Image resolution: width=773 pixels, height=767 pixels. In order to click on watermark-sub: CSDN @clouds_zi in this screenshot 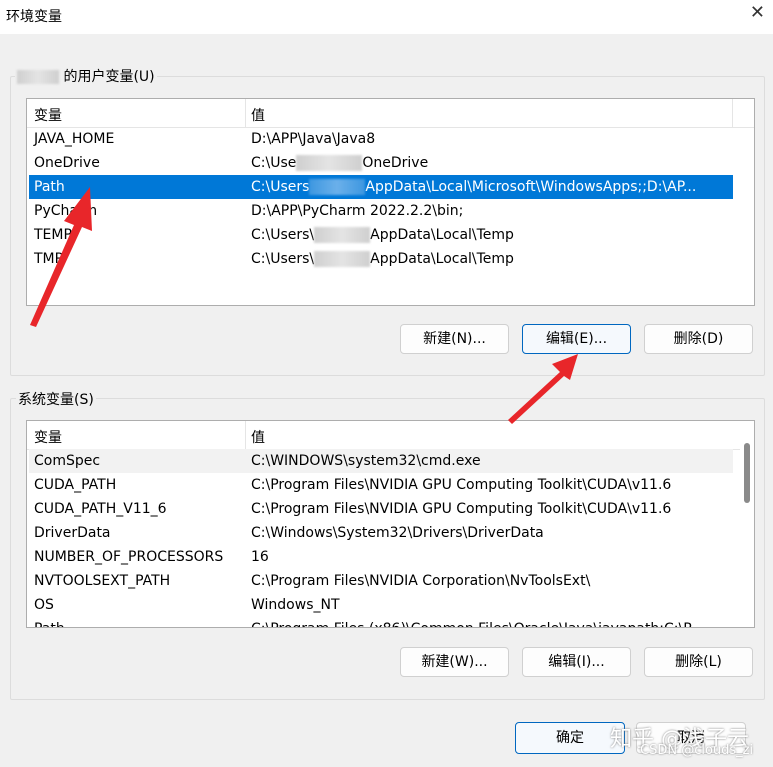, I will do `click(697, 750)`.